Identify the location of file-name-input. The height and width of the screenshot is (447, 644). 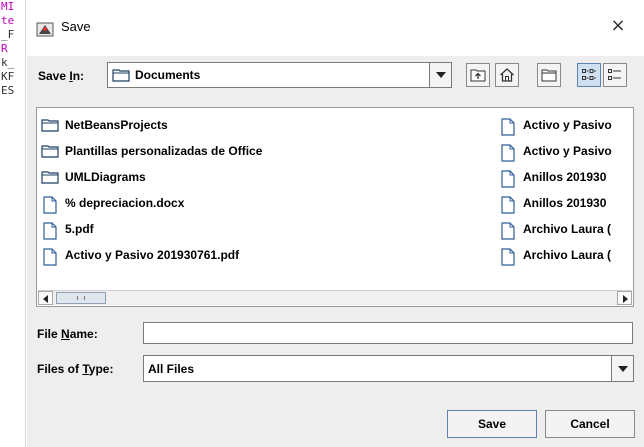
(388, 333).